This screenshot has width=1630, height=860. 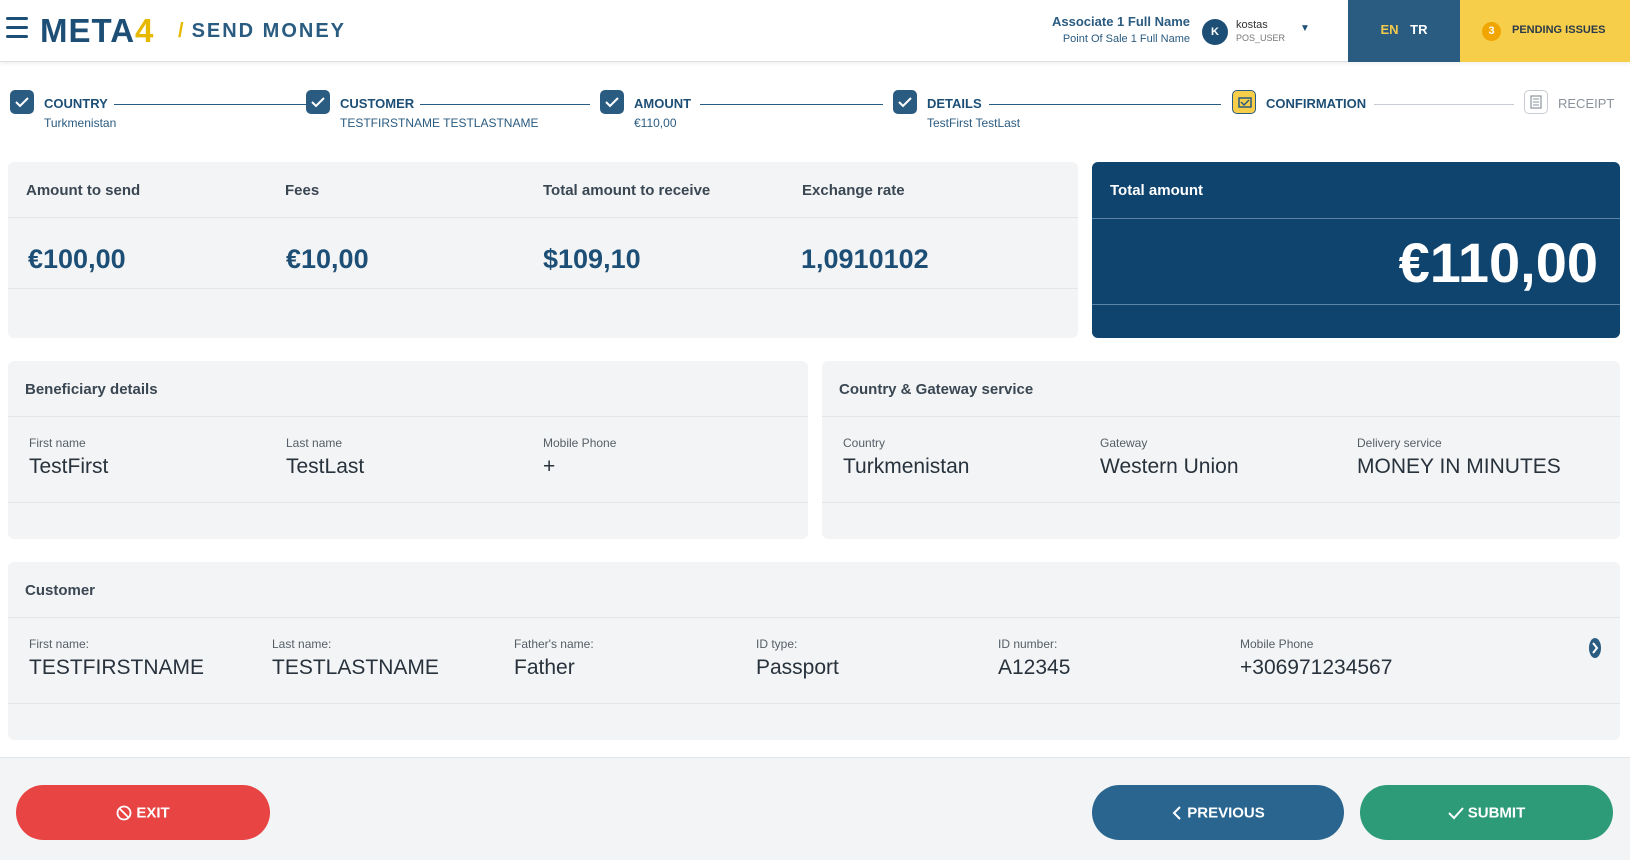 I want to click on exit-label: EXIT, so click(x=153, y=813).